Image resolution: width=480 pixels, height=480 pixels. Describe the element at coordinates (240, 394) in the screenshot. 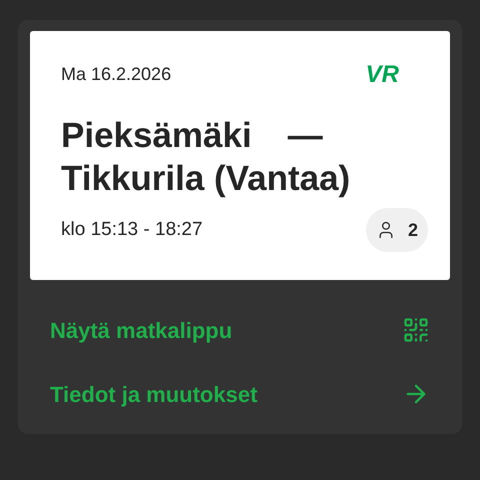

I see `action-link: Tiedot ja muutokset` at that location.